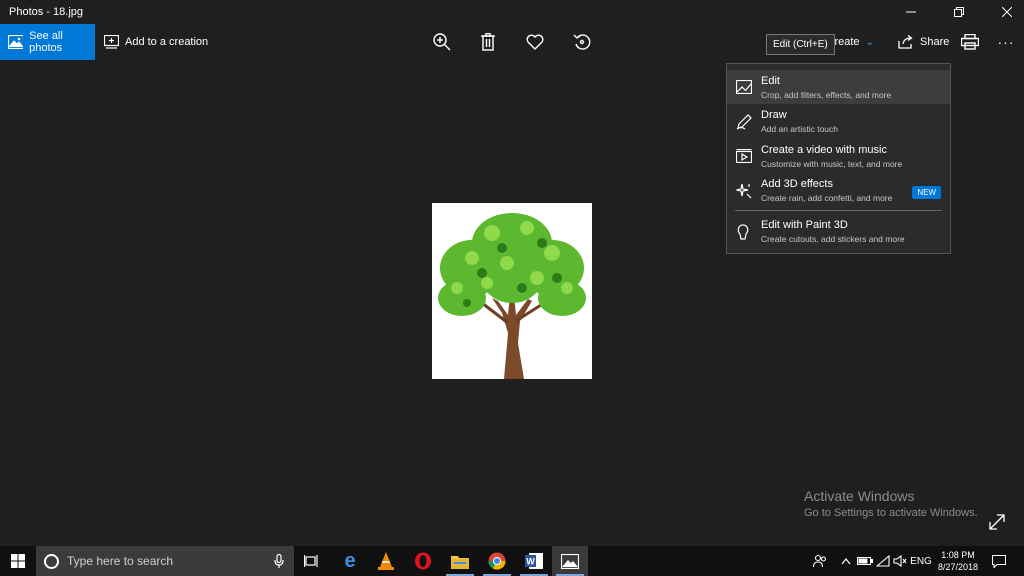 The image size is (1024, 576). What do you see at coordinates (442, 42) in the screenshot?
I see `zoom-in-icon` at bounding box center [442, 42].